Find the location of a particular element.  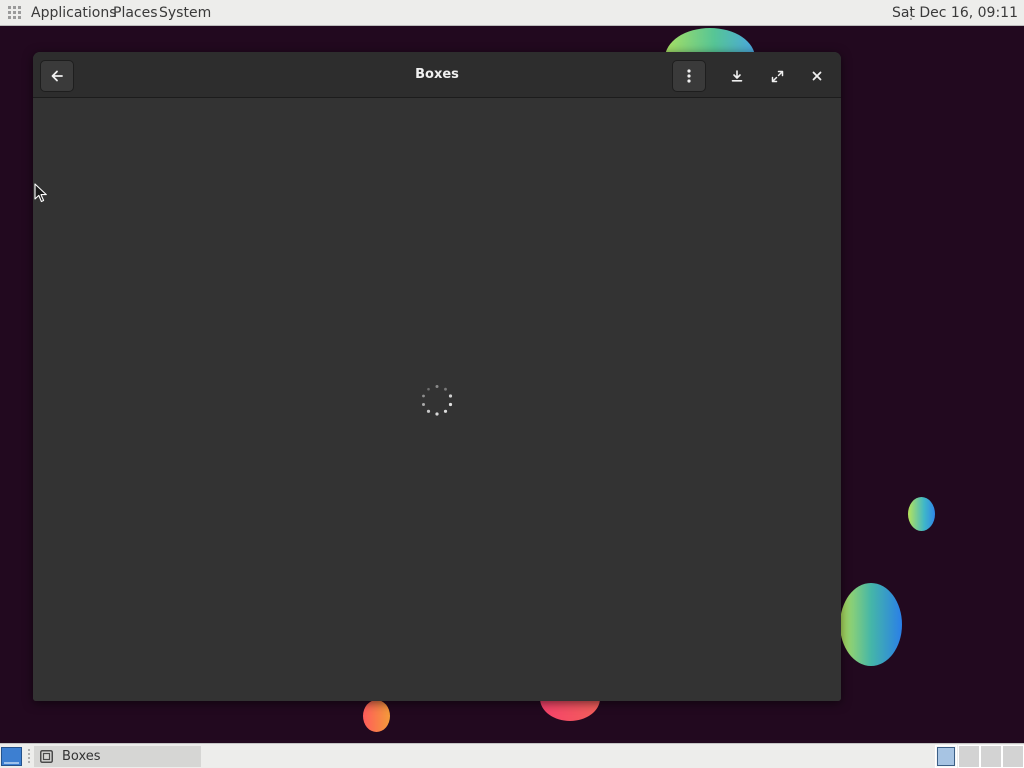

fullscreen-button is located at coordinates (777, 76).